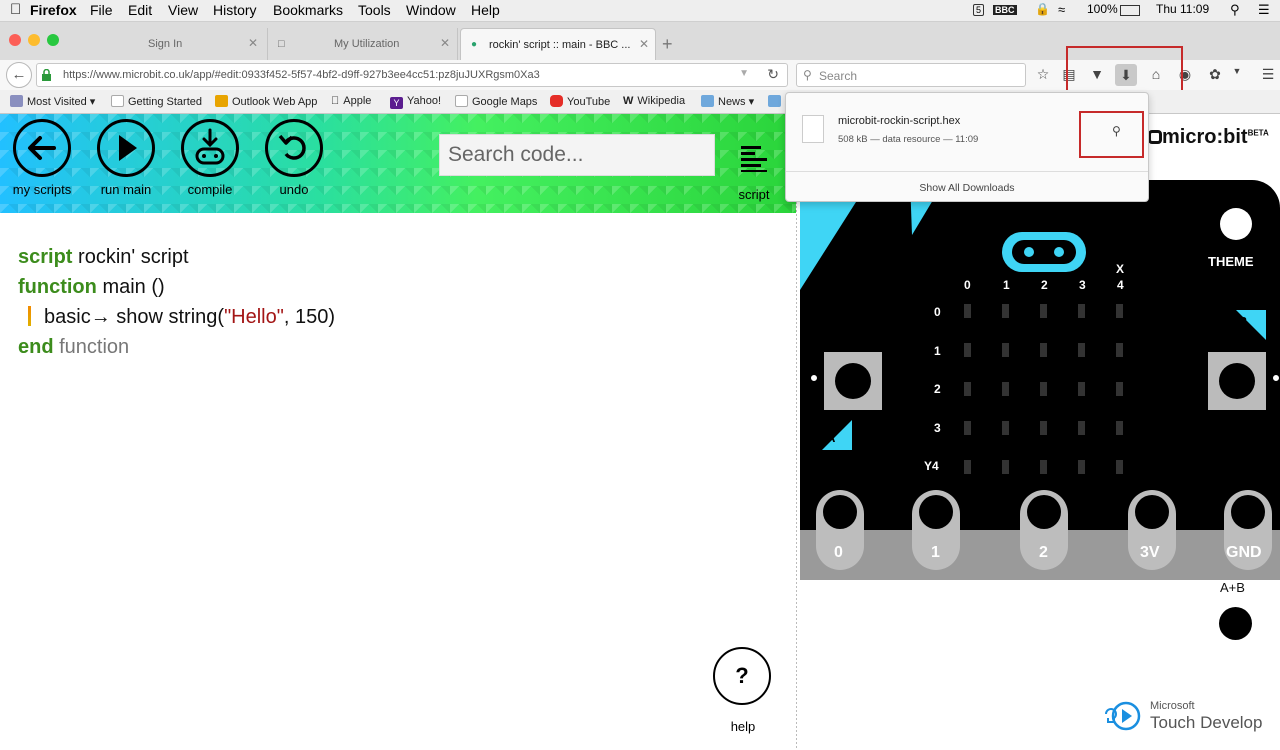 The height and width of the screenshot is (750, 1280). What do you see at coordinates (176, 287) in the screenshot?
I see `code-line-function: function main ()` at bounding box center [176, 287].